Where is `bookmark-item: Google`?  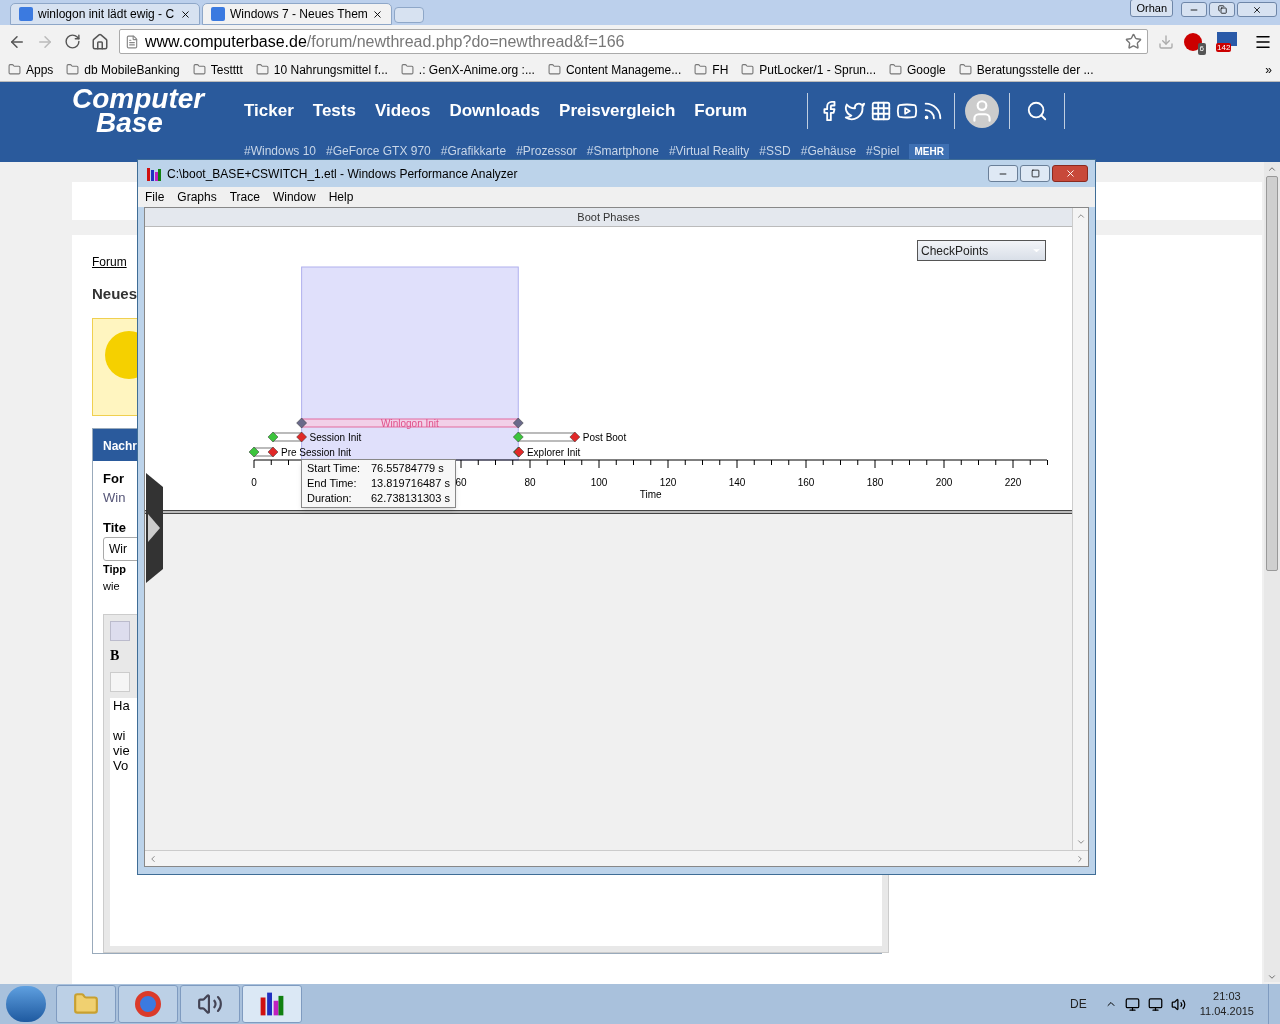
bookmark-item: Google is located at coordinates (917, 69).